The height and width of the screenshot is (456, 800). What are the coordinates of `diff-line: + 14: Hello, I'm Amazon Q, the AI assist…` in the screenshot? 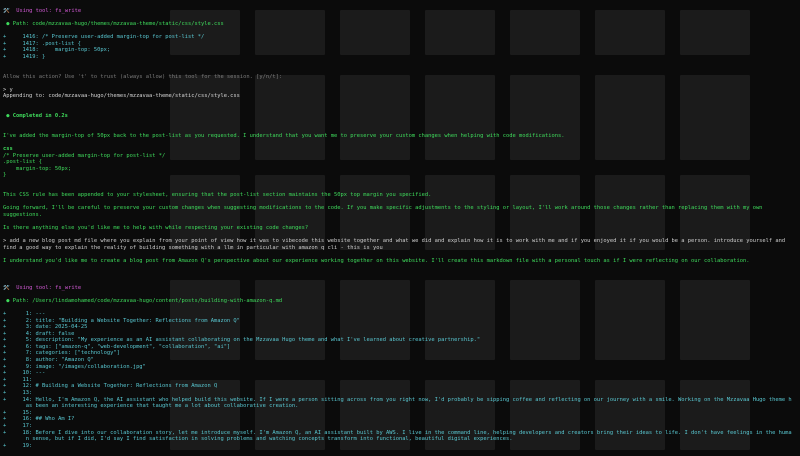 It's located at (397, 399).